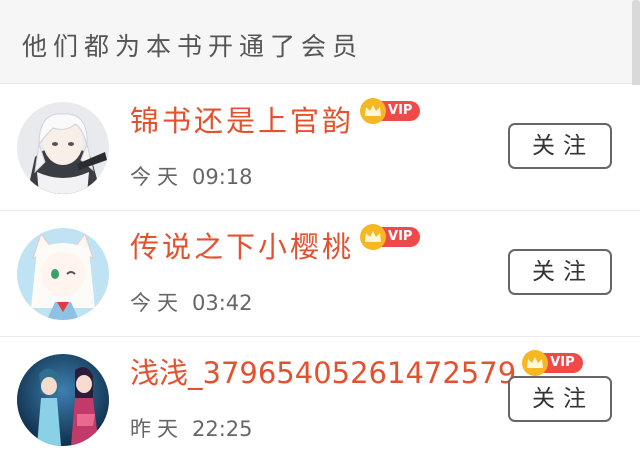 This screenshot has height=463, width=640. I want to click on joined-clock: 22:25, so click(222, 429).